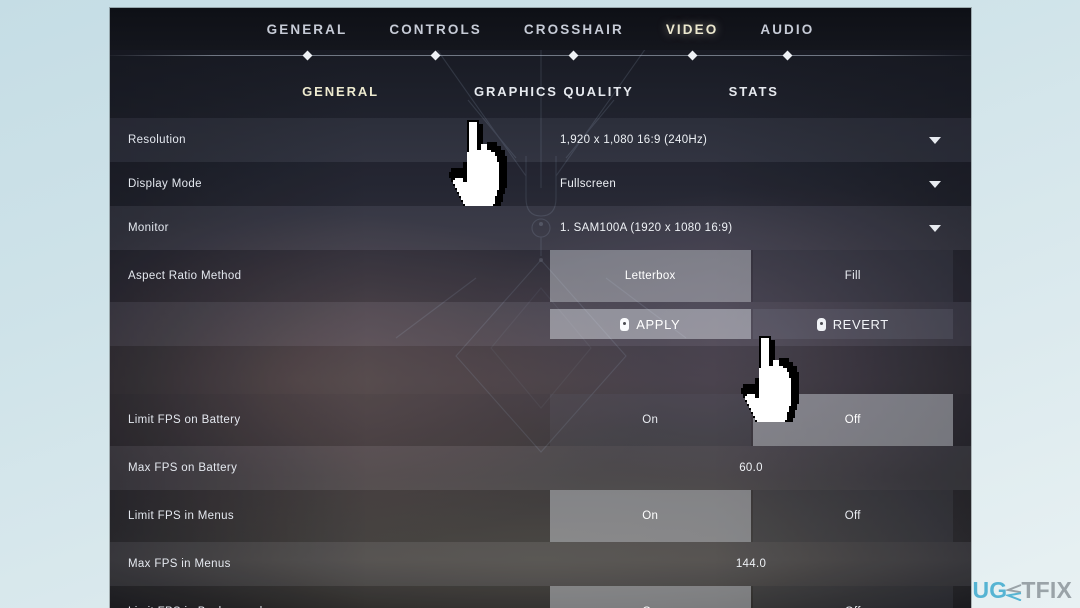 This screenshot has width=1080, height=608. What do you see at coordinates (183, 468) in the screenshot?
I see `setting-label: Max FPS on Battery` at bounding box center [183, 468].